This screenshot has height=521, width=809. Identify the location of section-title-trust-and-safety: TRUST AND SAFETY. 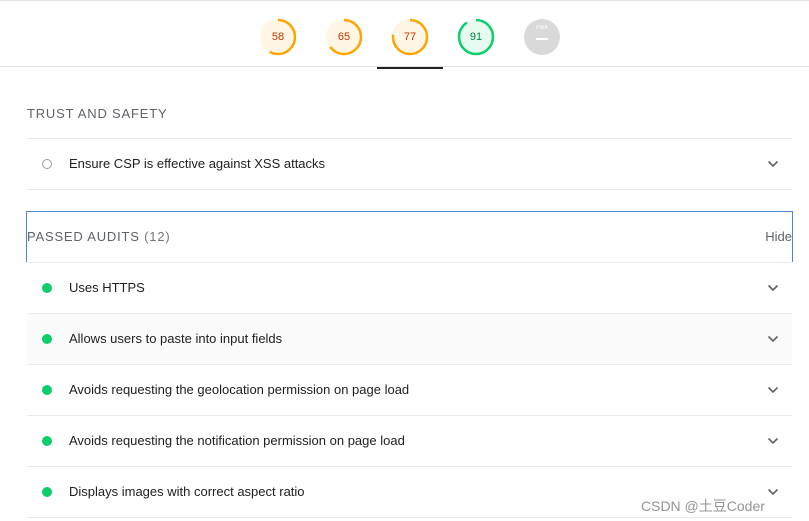
(97, 113).